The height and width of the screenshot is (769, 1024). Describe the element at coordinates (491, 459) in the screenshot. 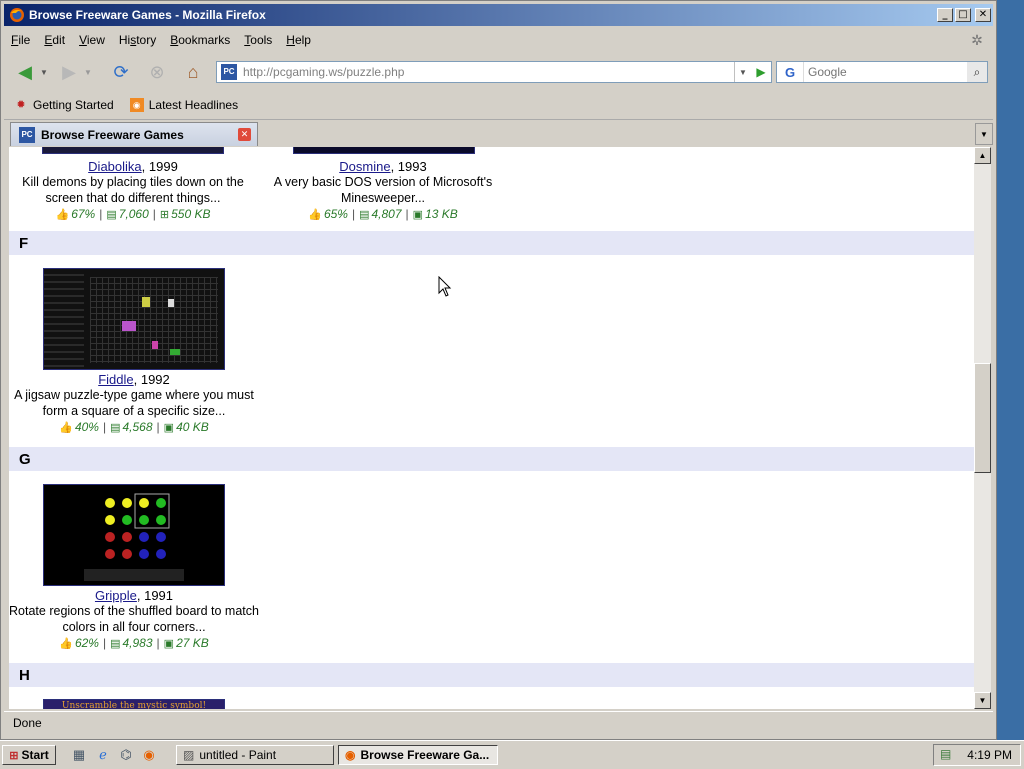

I see `section-header-g: G` at that location.